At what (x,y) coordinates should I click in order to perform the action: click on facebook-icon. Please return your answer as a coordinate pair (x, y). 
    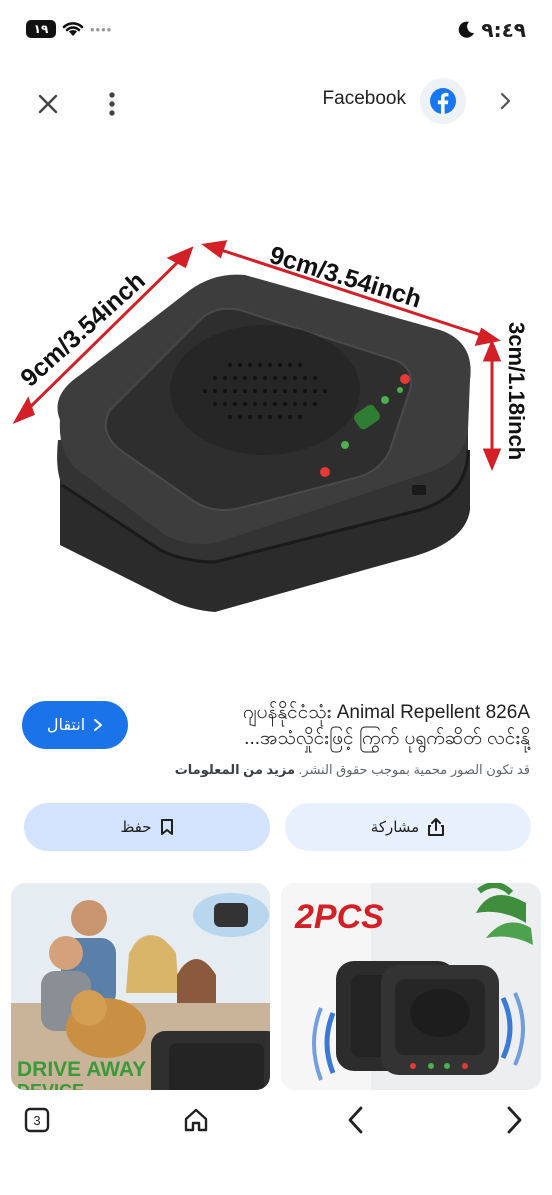
    Looking at the image, I should click on (443, 101).